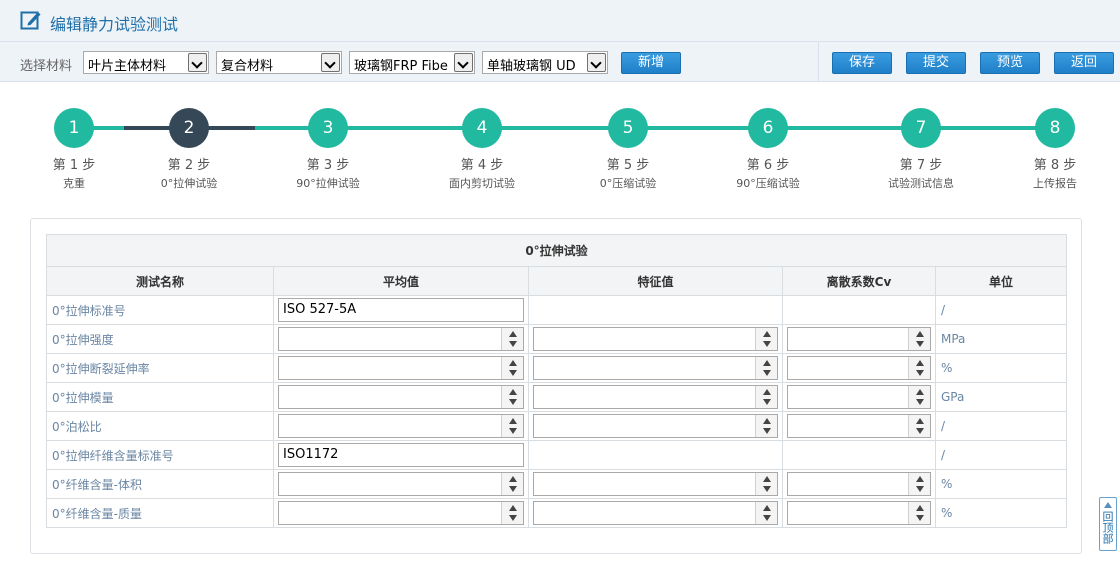 The image size is (1120, 588). Describe the element at coordinates (921, 128) in the screenshot. I see `step-7-circle: 7` at that location.